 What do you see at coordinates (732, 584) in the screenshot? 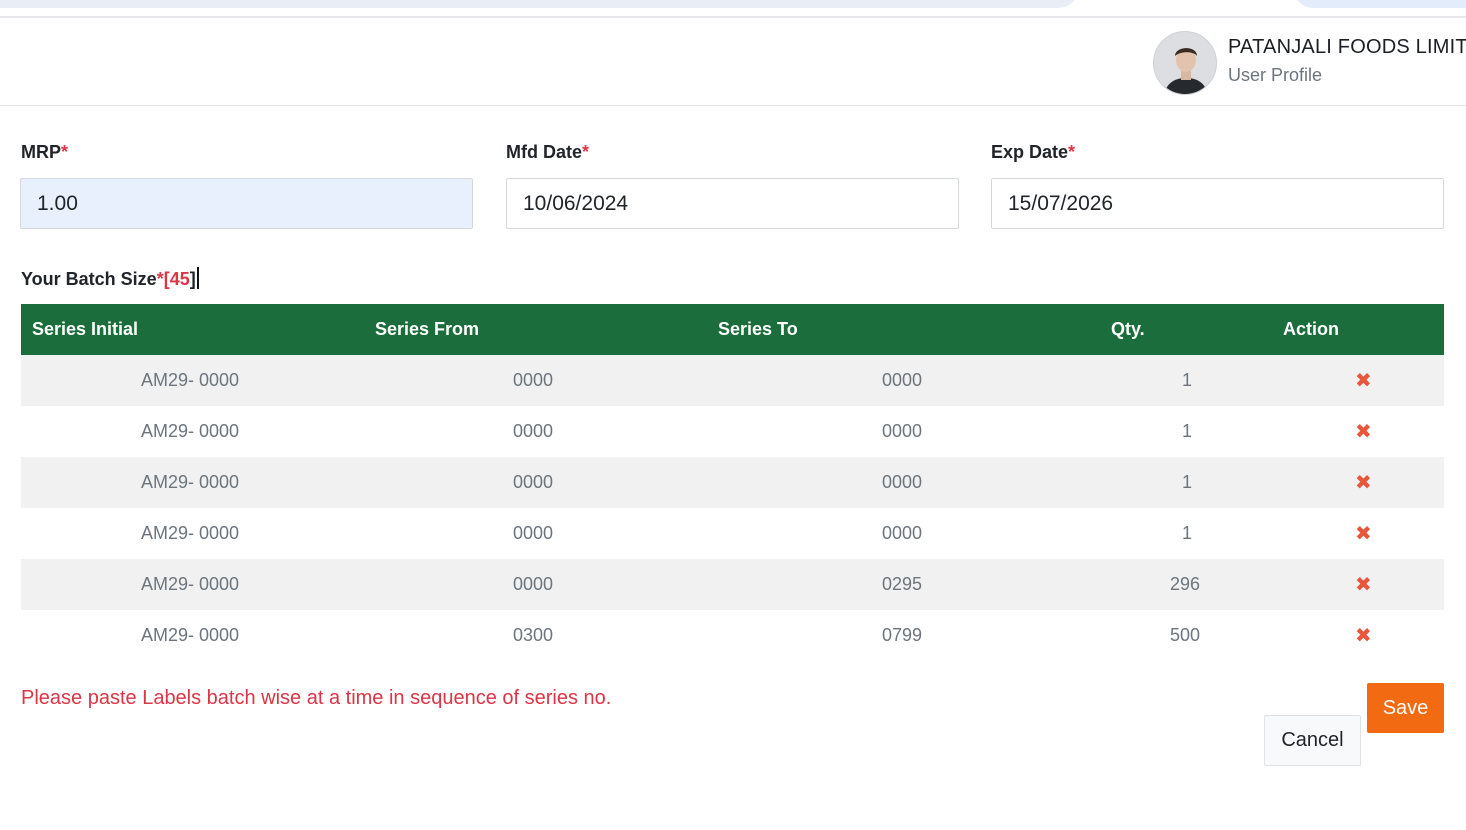
I see `table-row: AM29- 0000 0000 0295 296 ✖` at bounding box center [732, 584].